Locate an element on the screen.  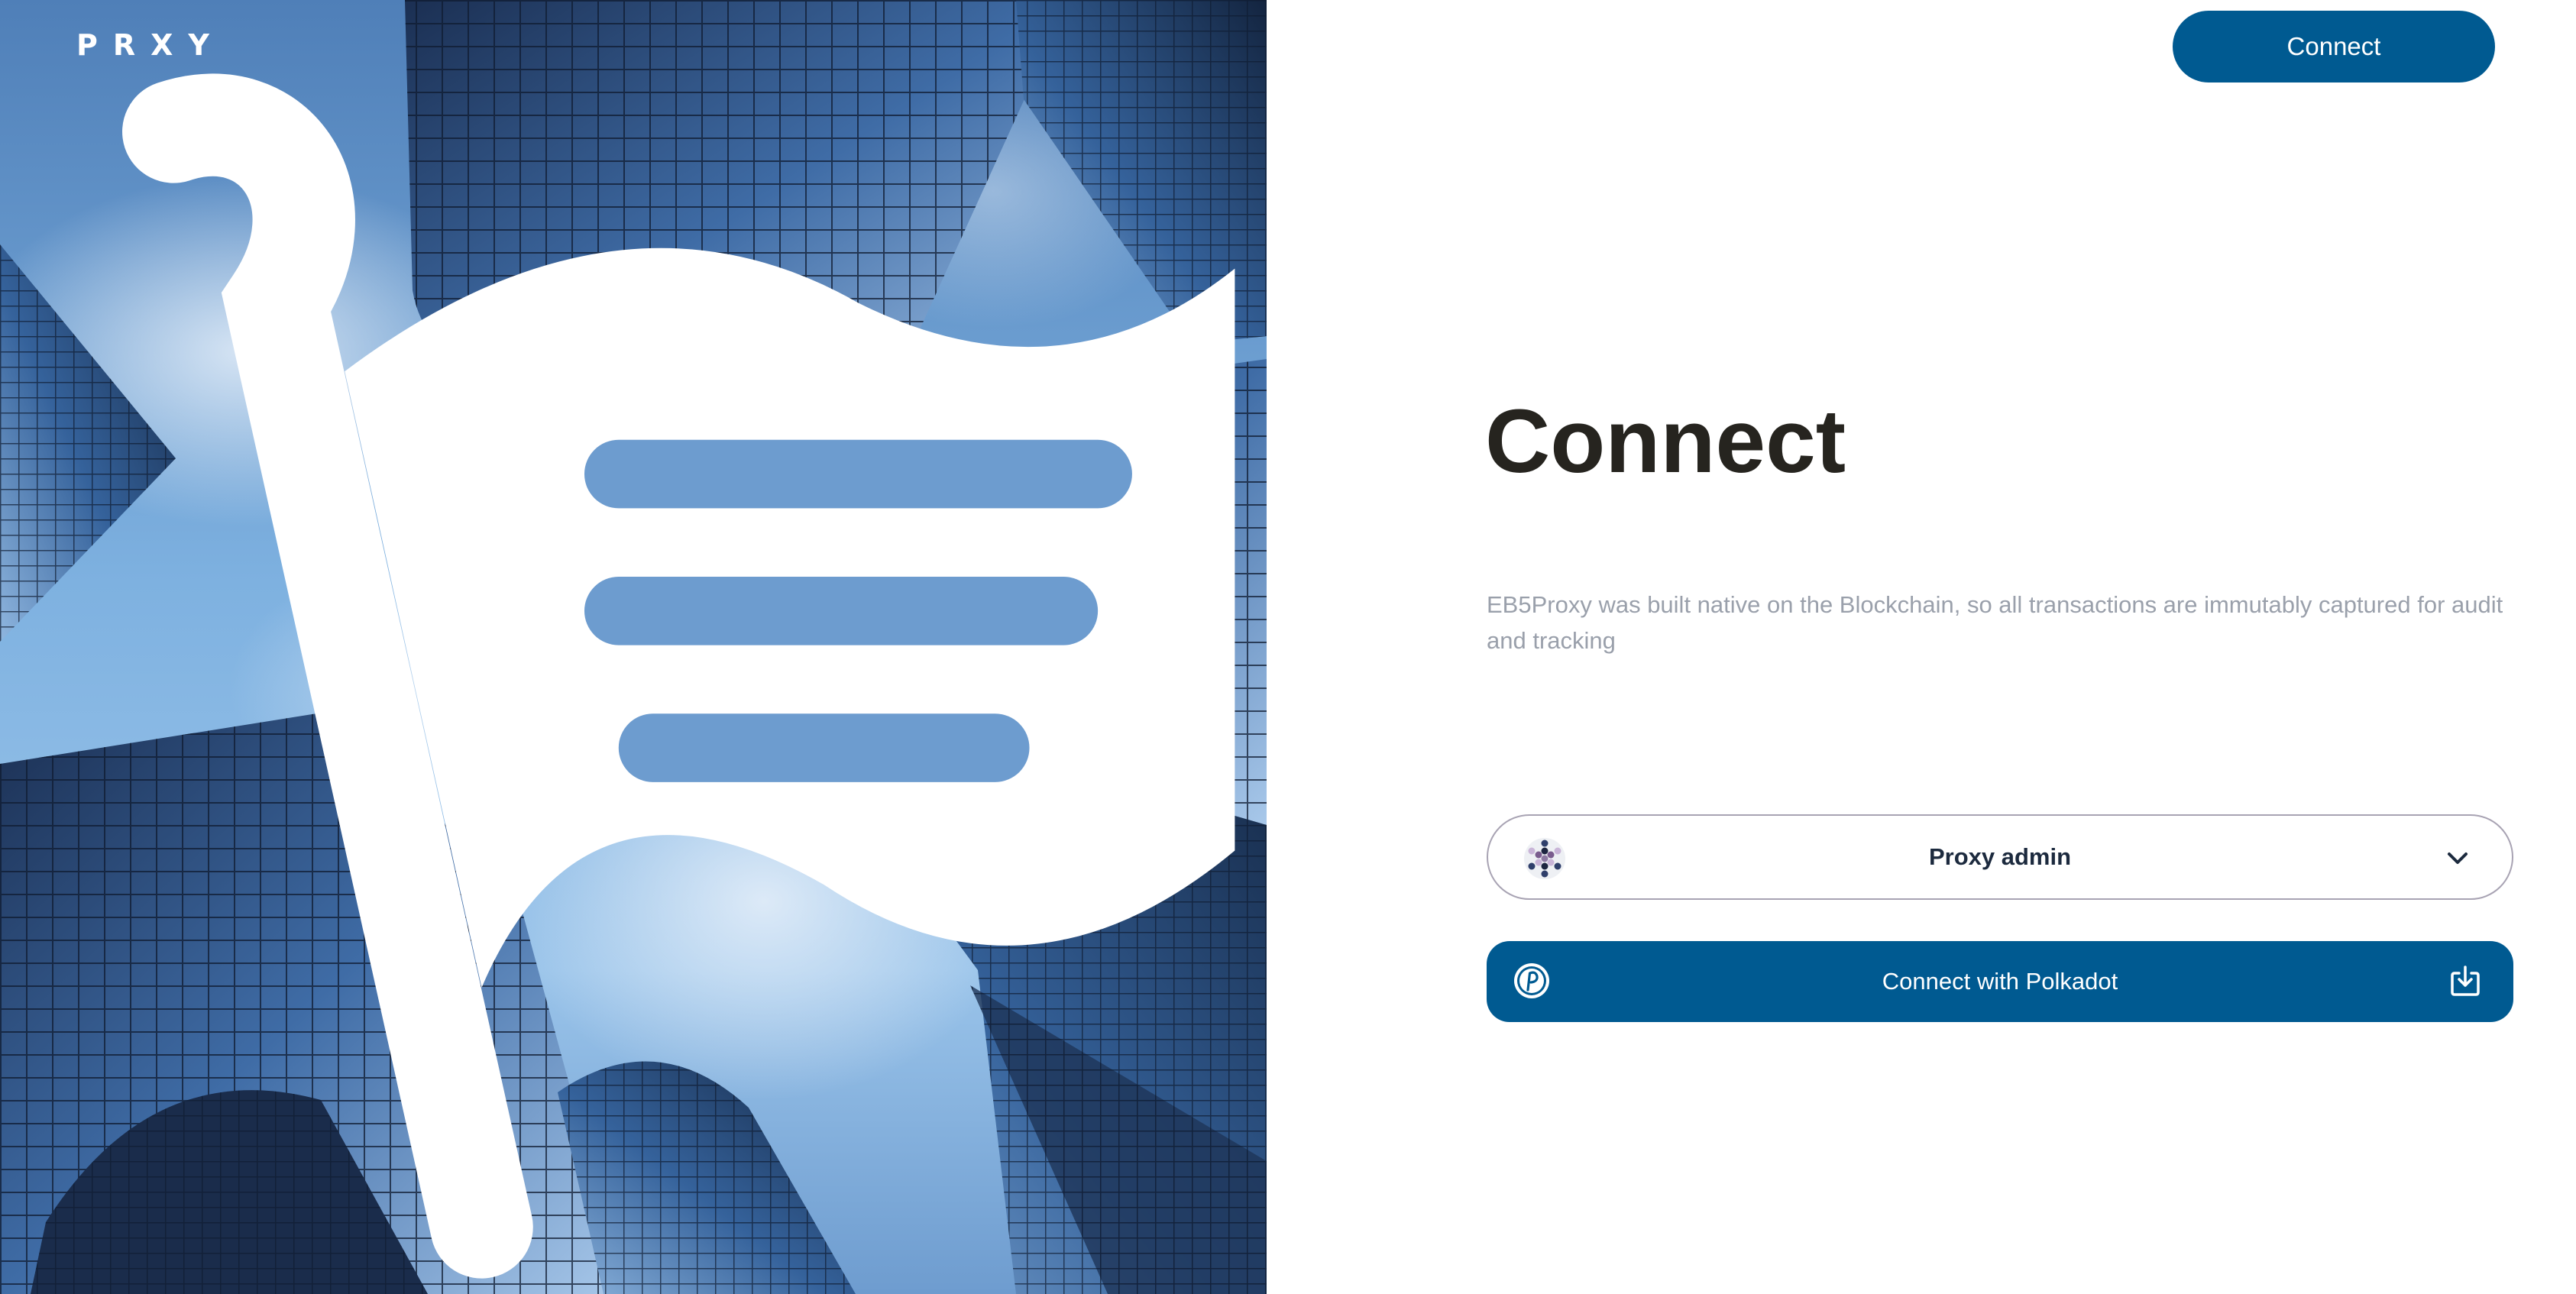
polkadot-icon is located at coordinates (1531, 980).